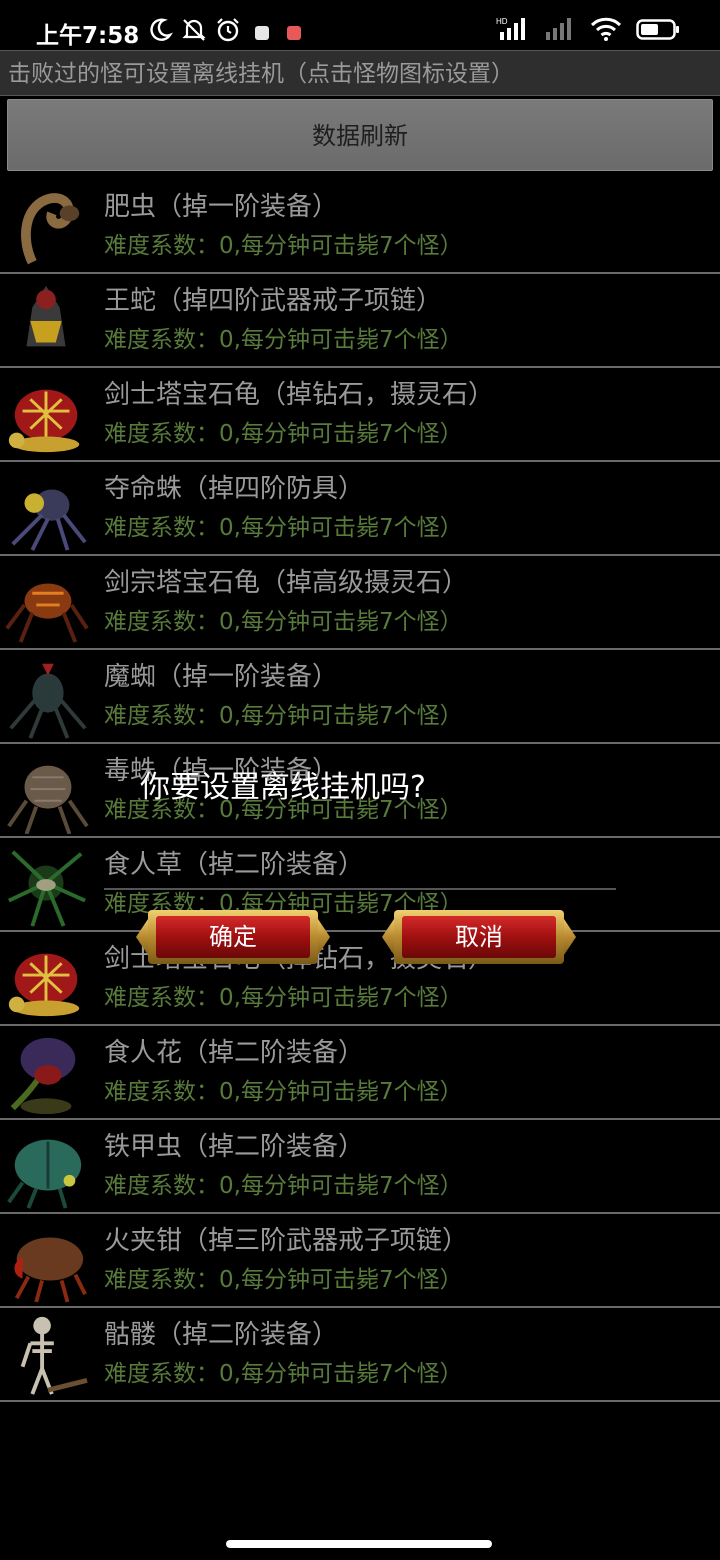  What do you see at coordinates (606, 31) in the screenshot?
I see `wifi-icon` at bounding box center [606, 31].